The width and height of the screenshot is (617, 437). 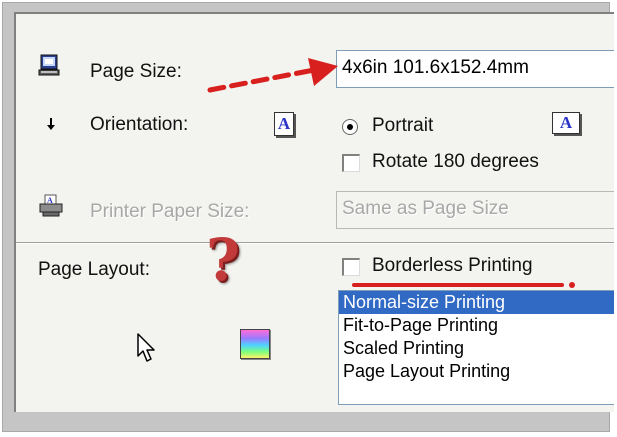 I want to click on page-size-field: 4x6in 101.6x152.4mm, so click(x=475, y=69).